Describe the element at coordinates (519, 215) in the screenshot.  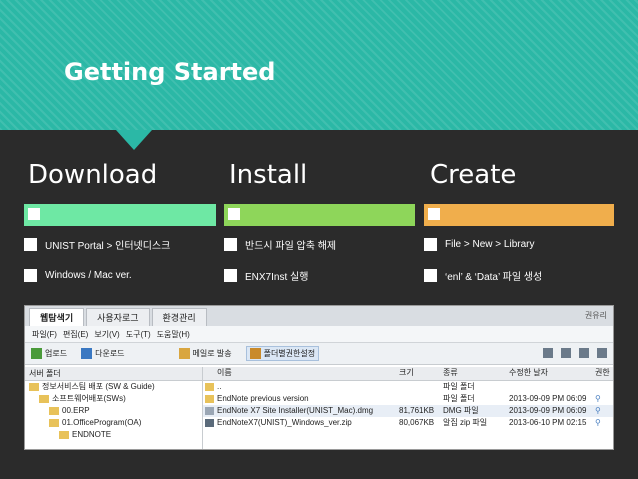
I see `create-bar` at that location.